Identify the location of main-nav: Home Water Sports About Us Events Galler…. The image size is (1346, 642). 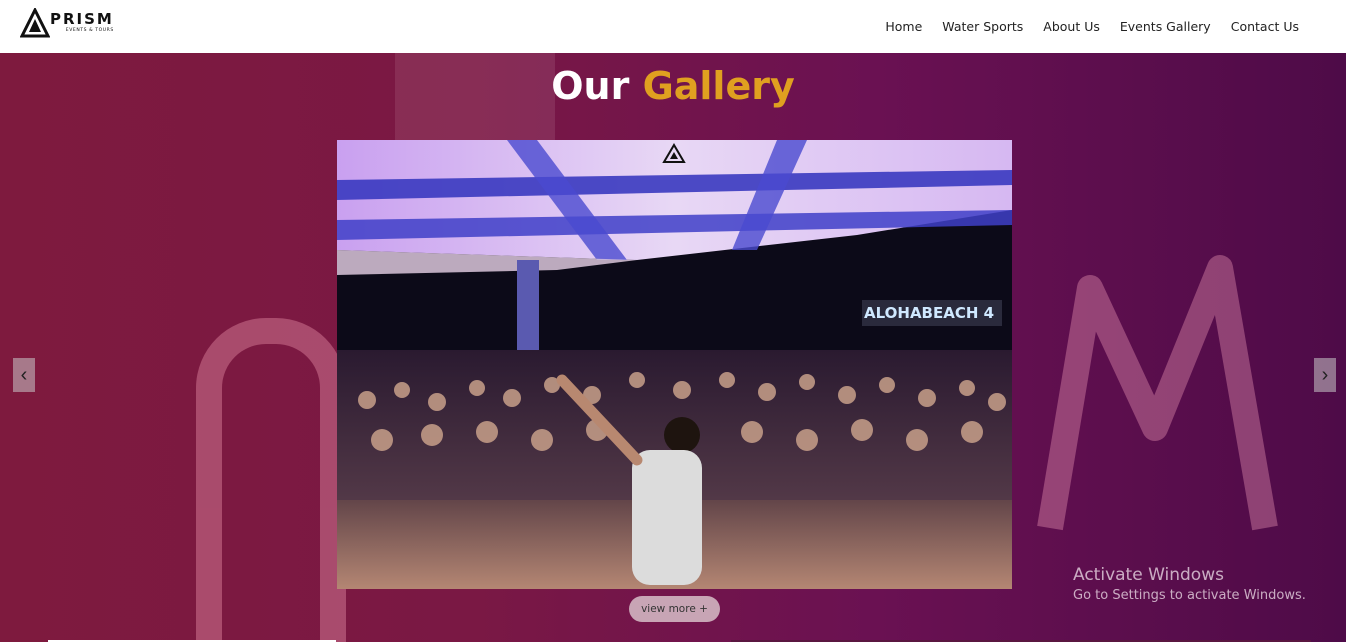
(1082, 26).